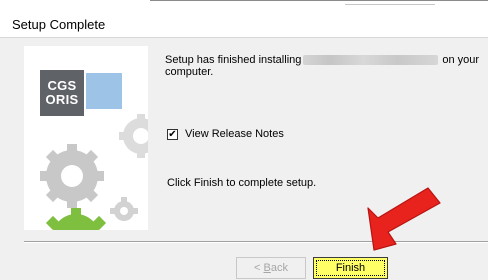 Image resolution: width=488 pixels, height=280 pixels. Describe the element at coordinates (404, 219) in the screenshot. I see `red-arrow-icon` at that location.